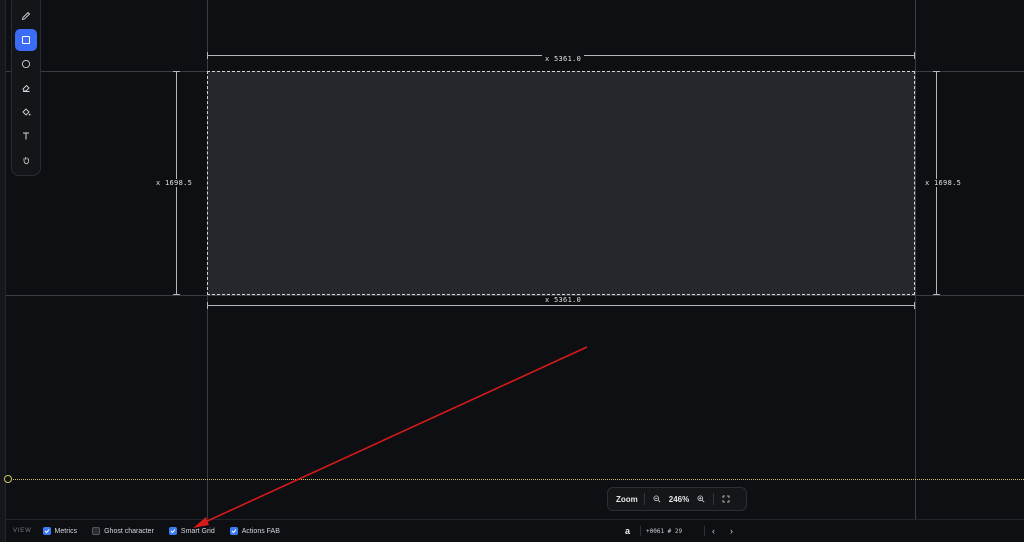 The width and height of the screenshot is (1024, 542). I want to click on circle-icon, so click(26, 64).